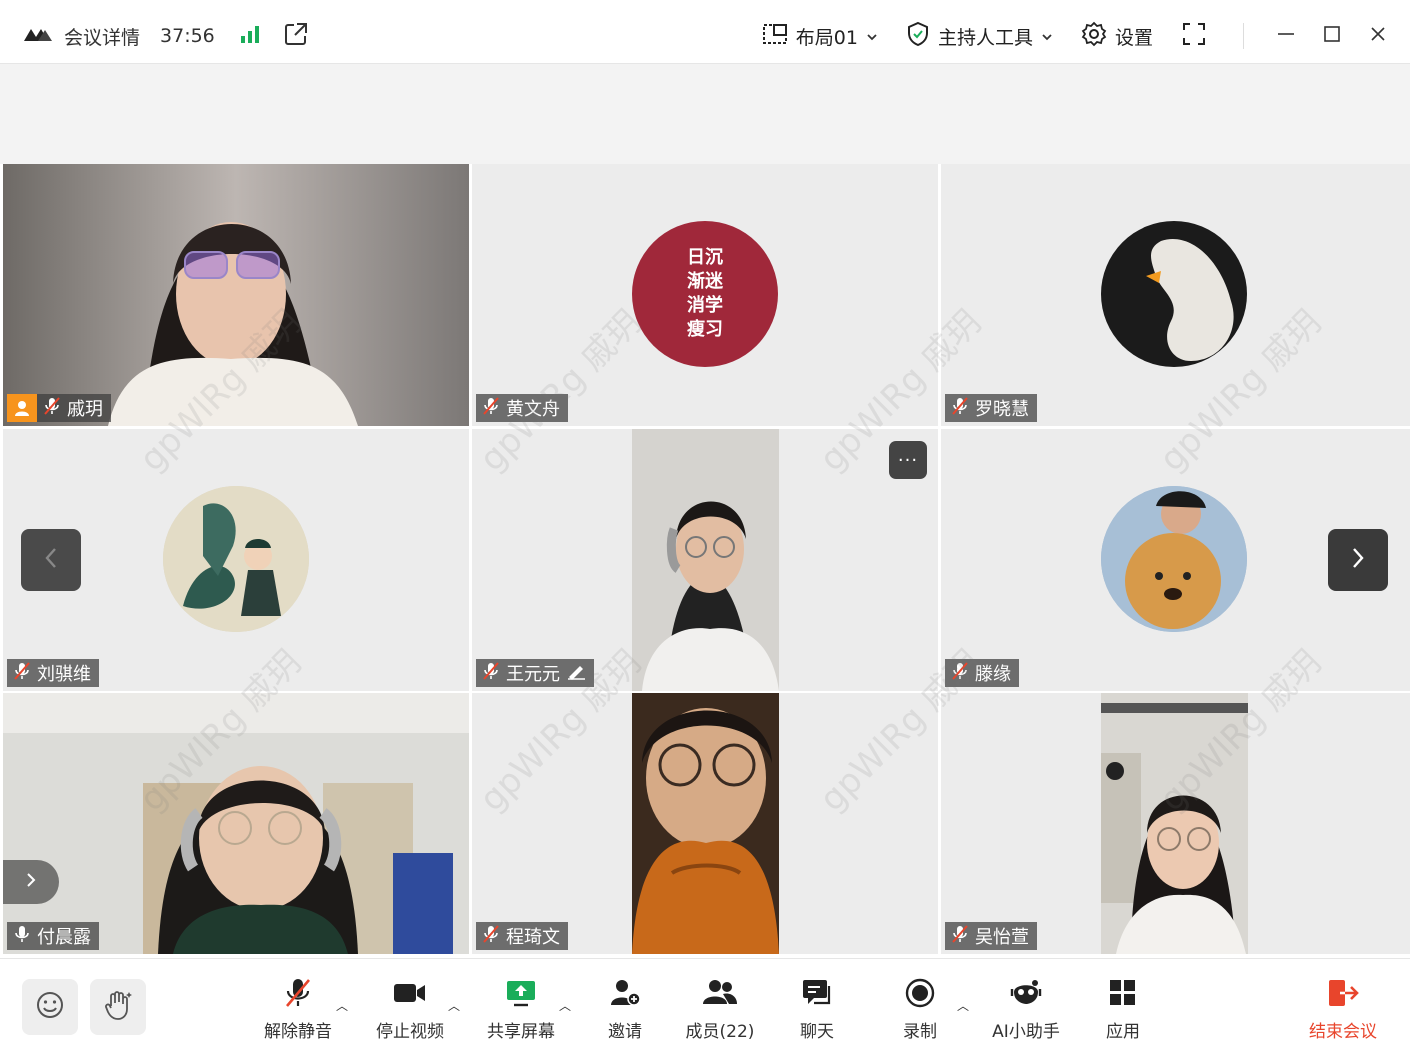 The image size is (1410, 1056). I want to click on pen-icon, so click(576, 673).